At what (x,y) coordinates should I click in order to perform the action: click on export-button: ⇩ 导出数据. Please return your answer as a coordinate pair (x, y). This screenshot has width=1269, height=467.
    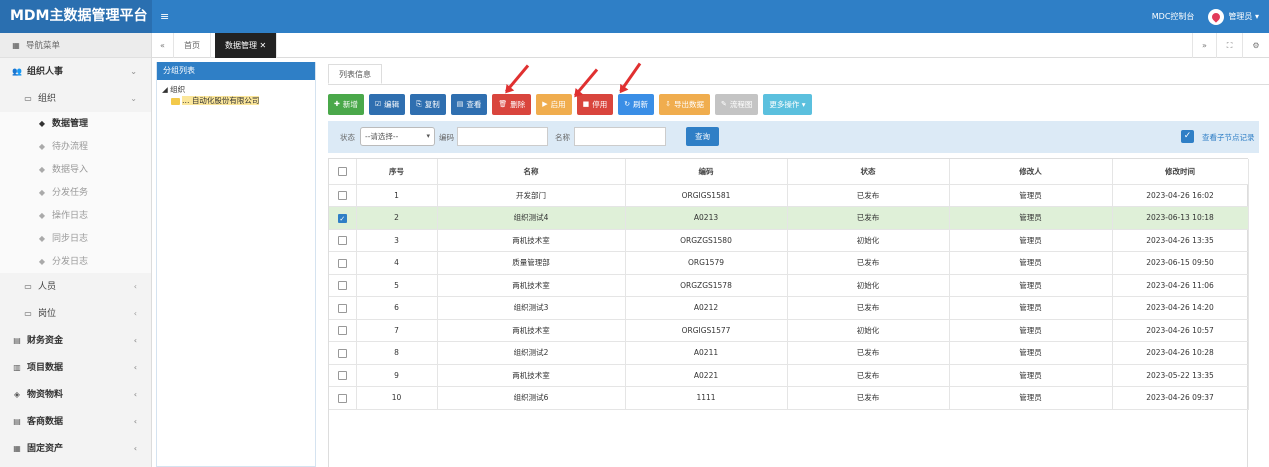
    Looking at the image, I should click on (685, 104).